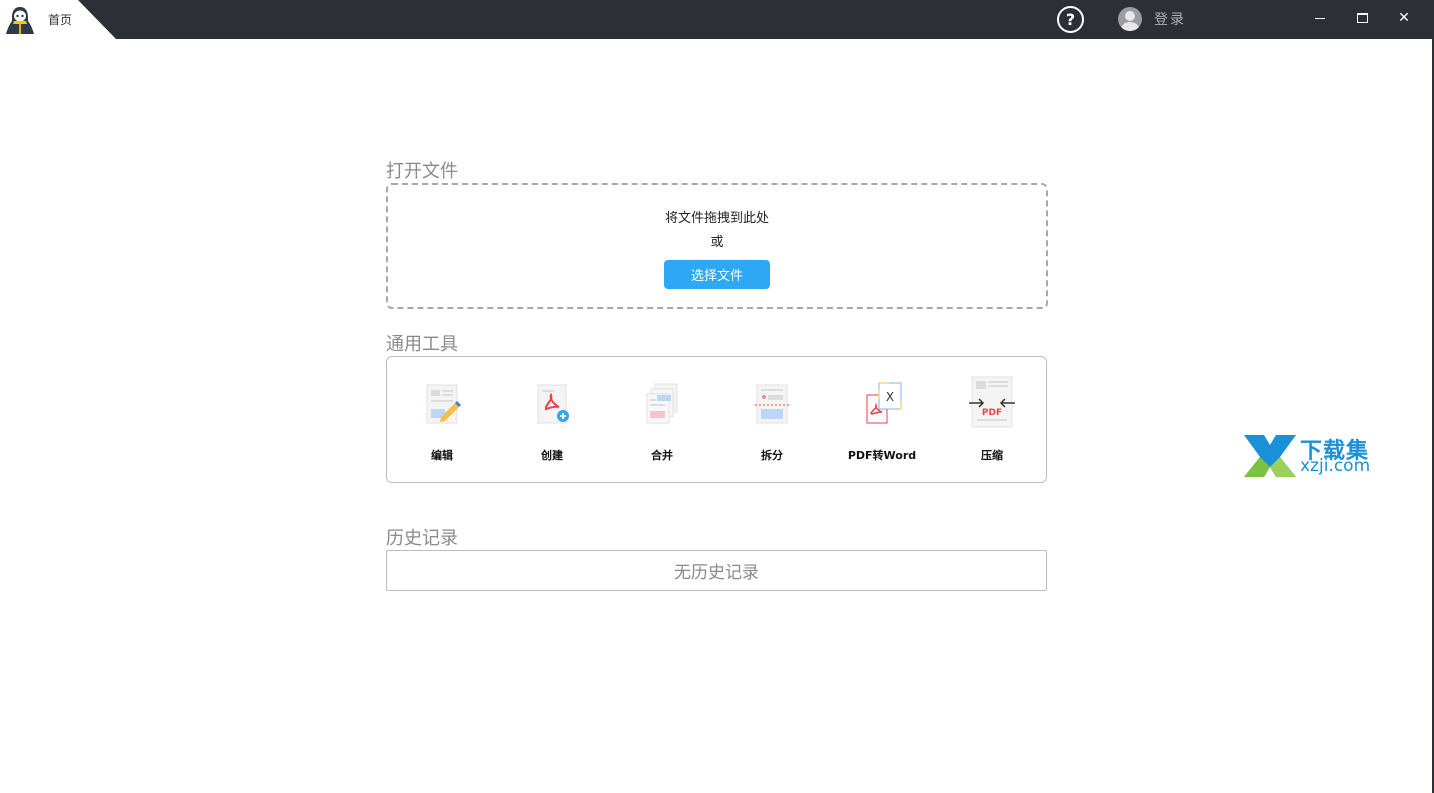 The height and width of the screenshot is (793, 1434). Describe the element at coordinates (20, 20) in the screenshot. I see `app-logo-icon` at that location.